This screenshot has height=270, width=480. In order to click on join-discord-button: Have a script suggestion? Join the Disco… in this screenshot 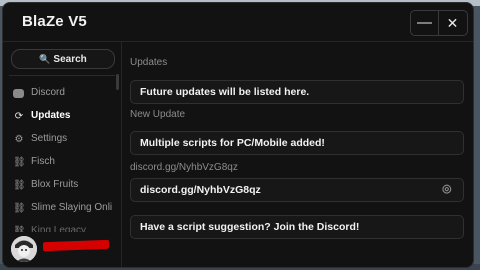, I will do `click(297, 227)`.